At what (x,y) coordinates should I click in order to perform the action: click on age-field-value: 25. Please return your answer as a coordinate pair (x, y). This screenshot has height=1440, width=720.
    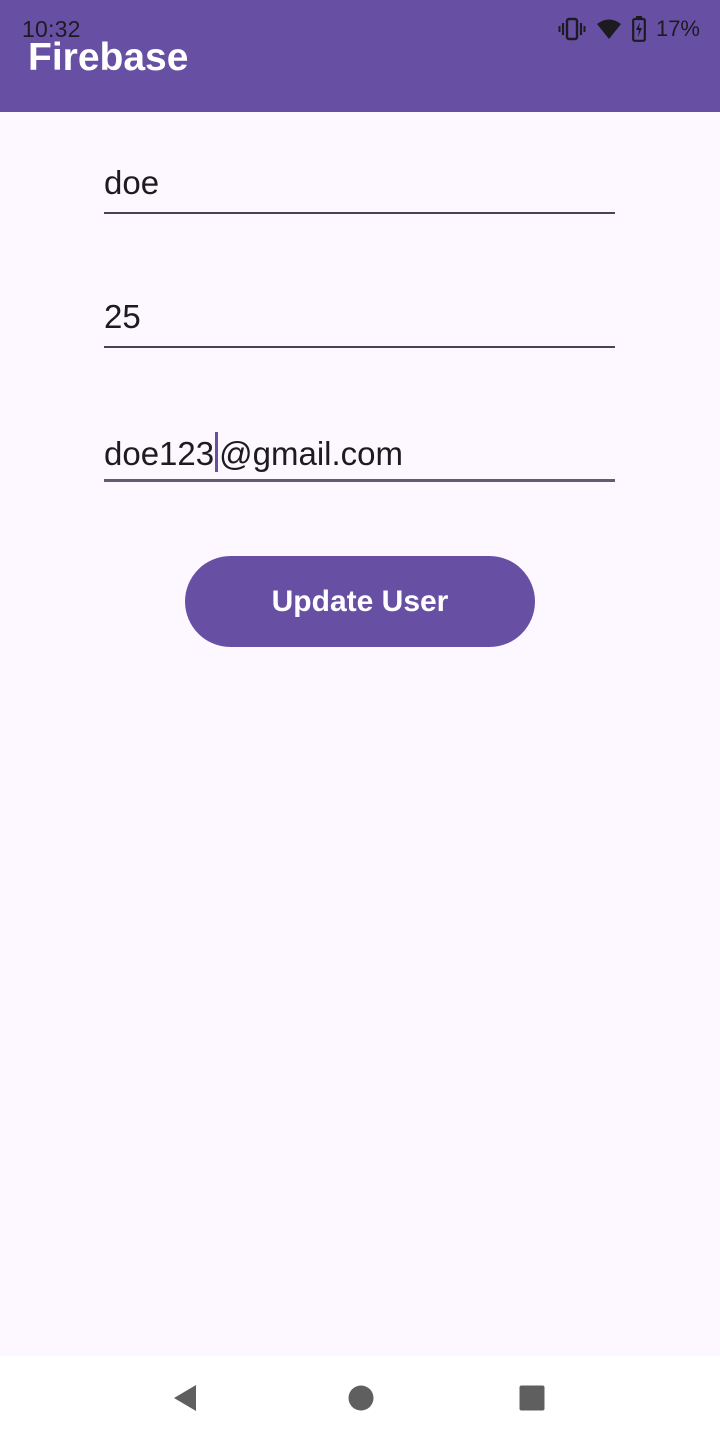
    Looking at the image, I should click on (122, 316).